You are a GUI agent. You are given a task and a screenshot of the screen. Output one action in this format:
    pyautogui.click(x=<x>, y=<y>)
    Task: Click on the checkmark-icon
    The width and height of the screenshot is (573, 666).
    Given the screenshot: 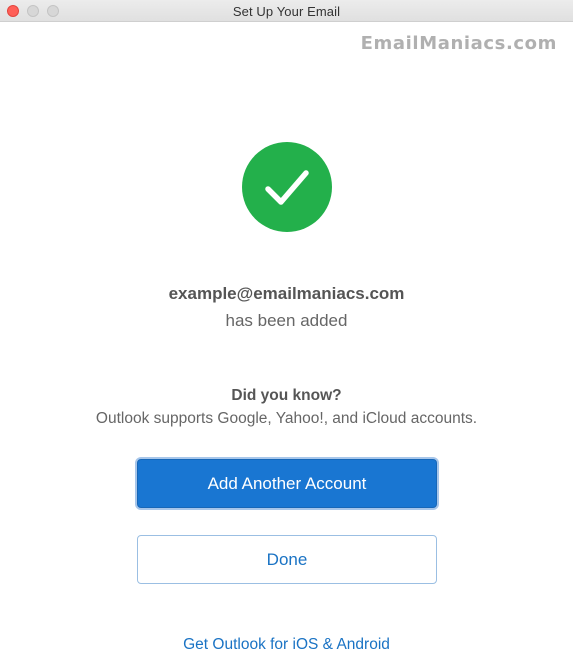 What is the action you would take?
    pyautogui.click(x=287, y=187)
    